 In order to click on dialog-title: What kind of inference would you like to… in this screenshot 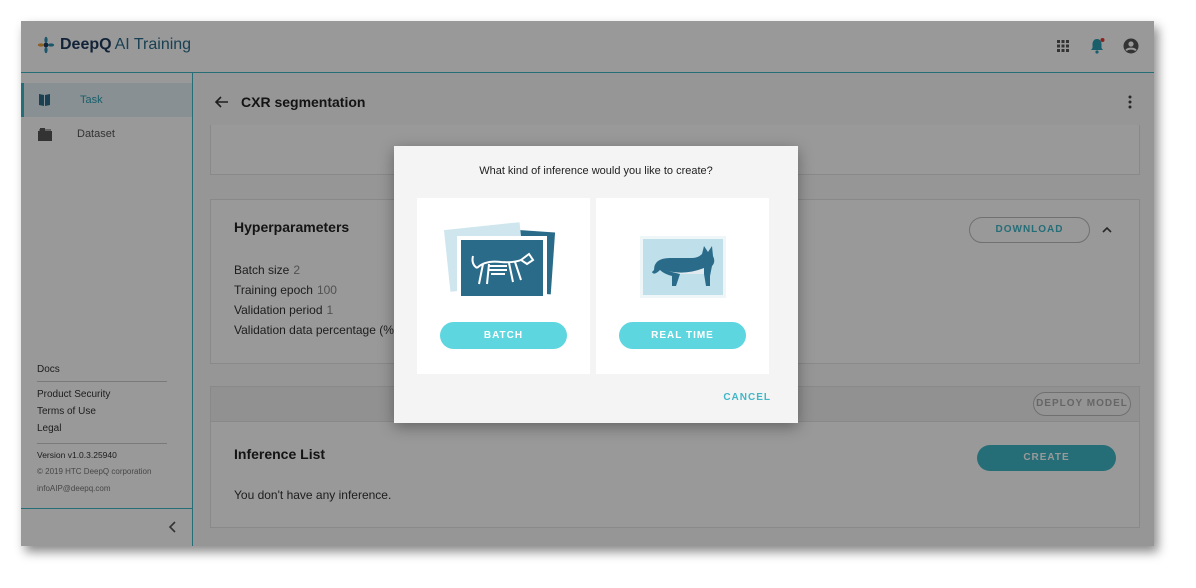, I will do `click(596, 171)`.